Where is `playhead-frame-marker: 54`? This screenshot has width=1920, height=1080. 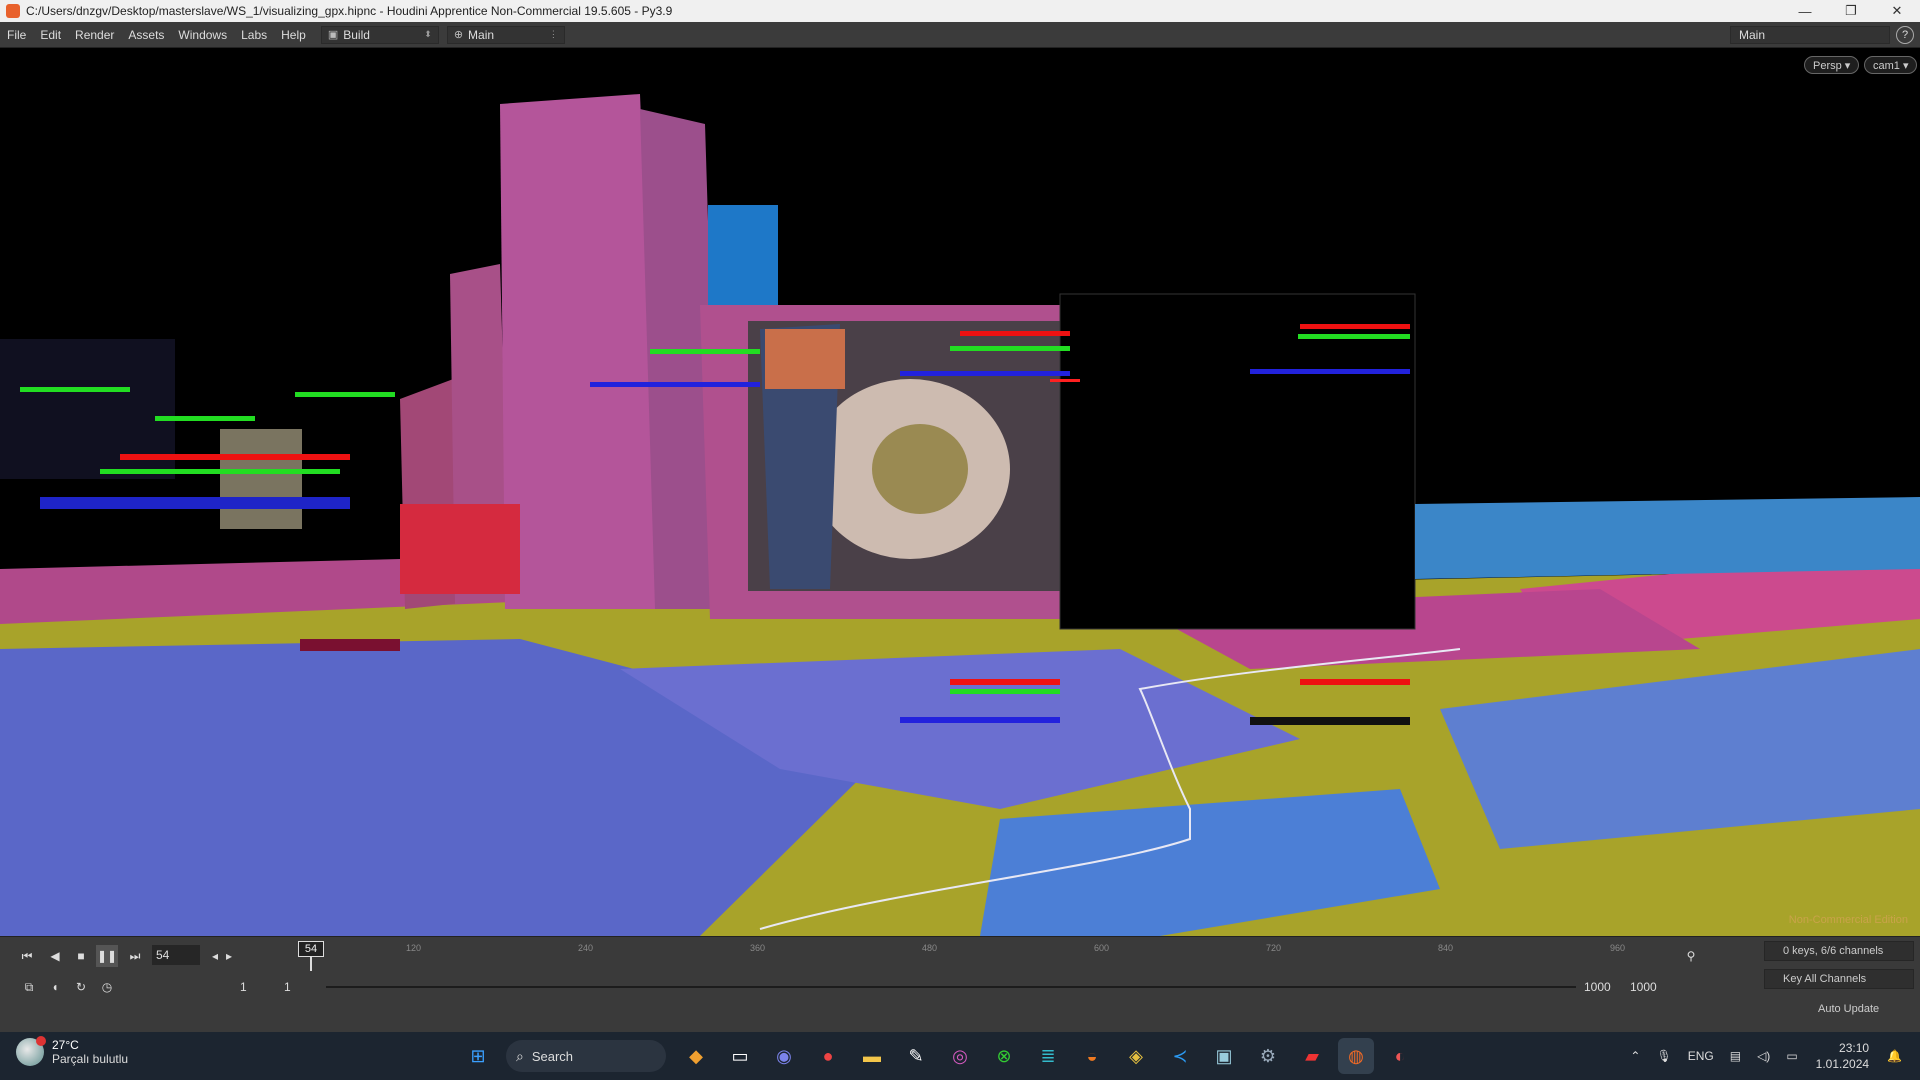 playhead-frame-marker: 54 is located at coordinates (311, 949).